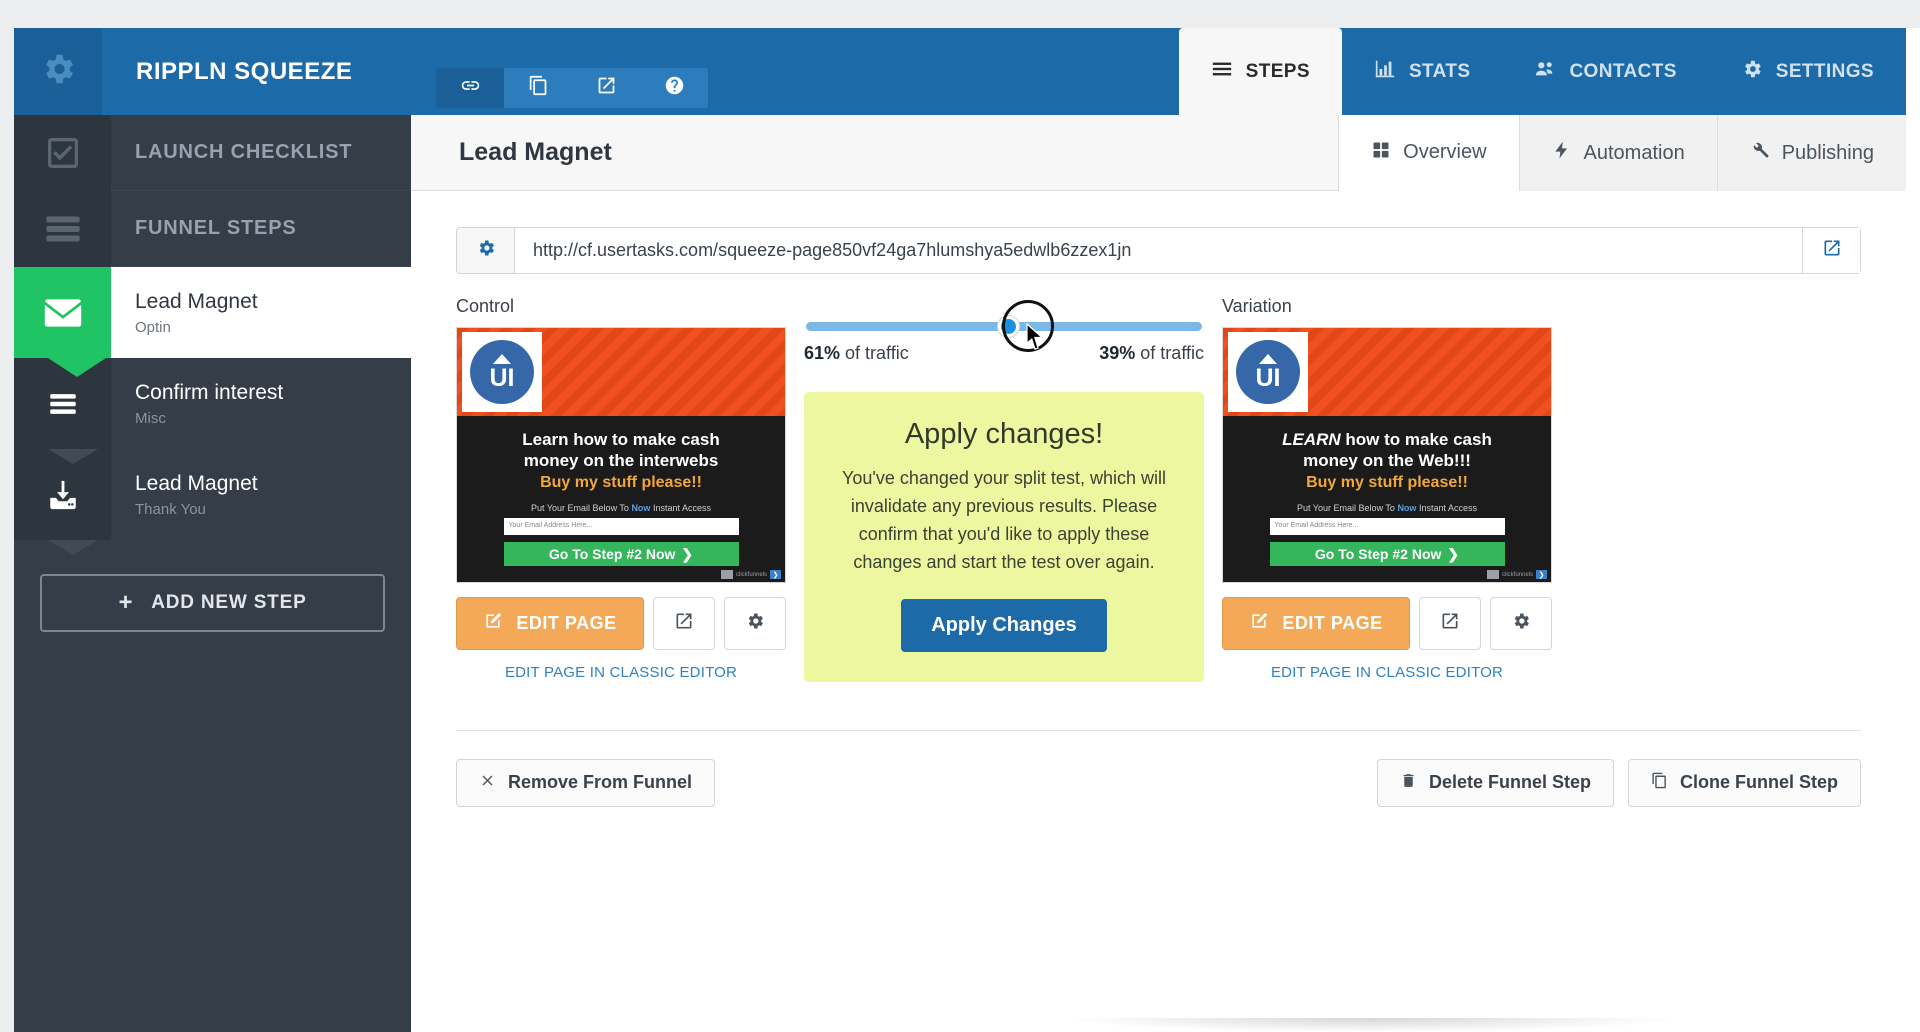 The width and height of the screenshot is (1920, 1032). I want to click on tab-automation: Automation, so click(1617, 153).